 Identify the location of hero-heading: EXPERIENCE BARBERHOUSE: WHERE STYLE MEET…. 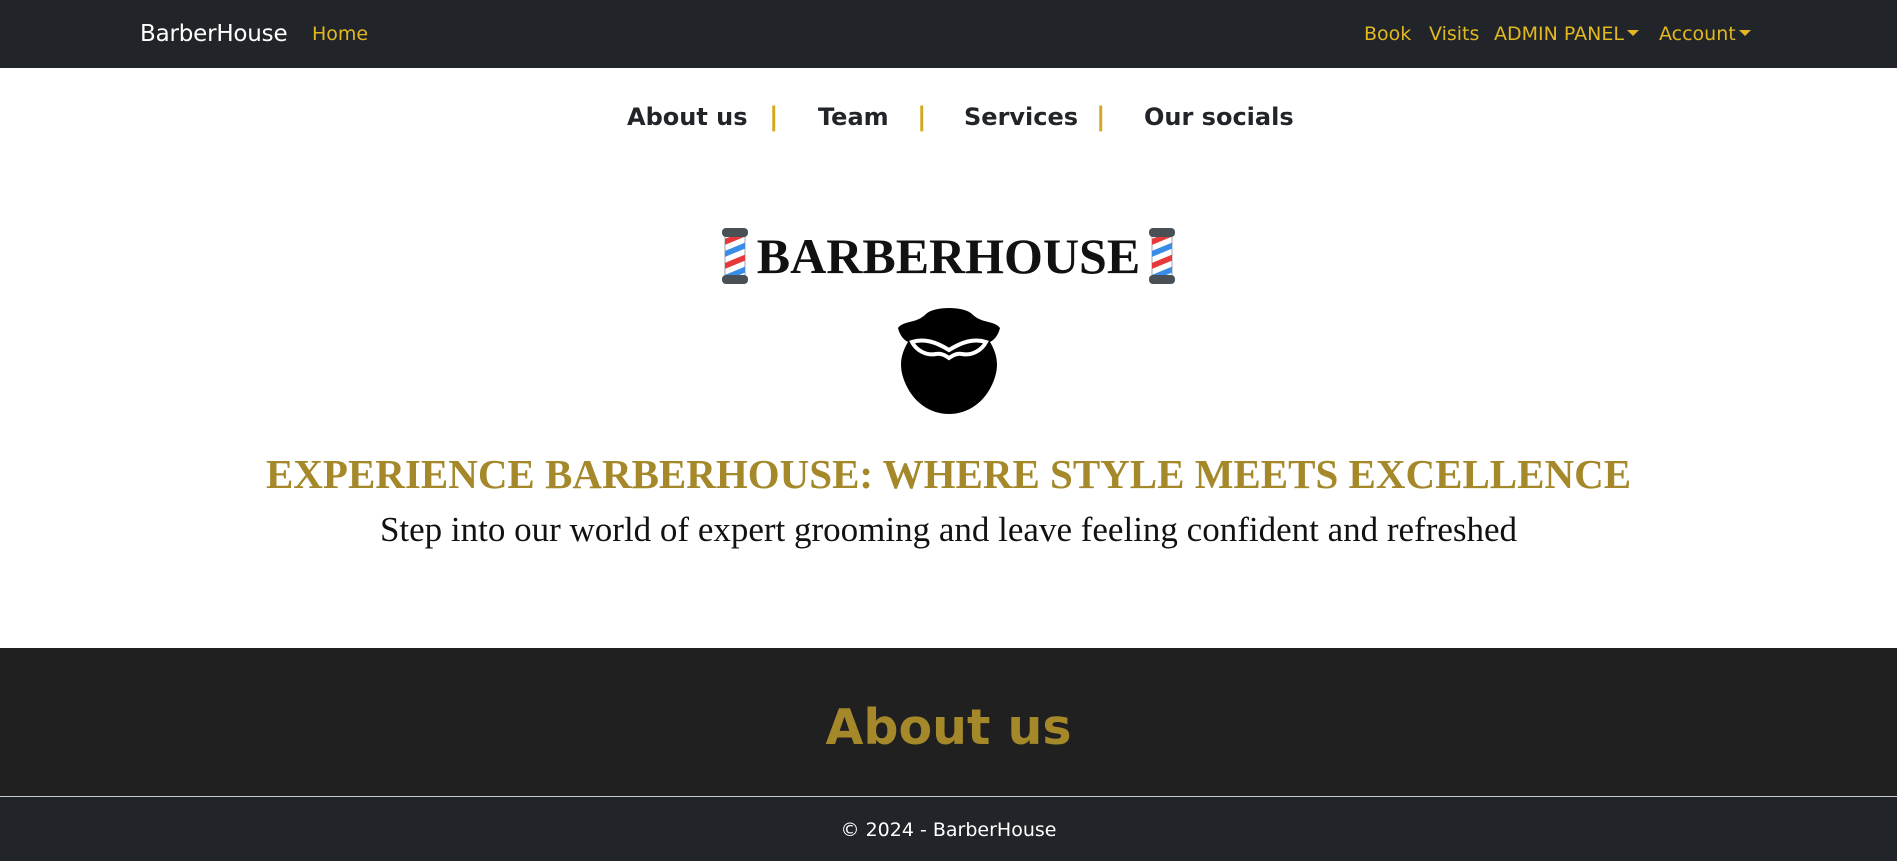
(948, 474).